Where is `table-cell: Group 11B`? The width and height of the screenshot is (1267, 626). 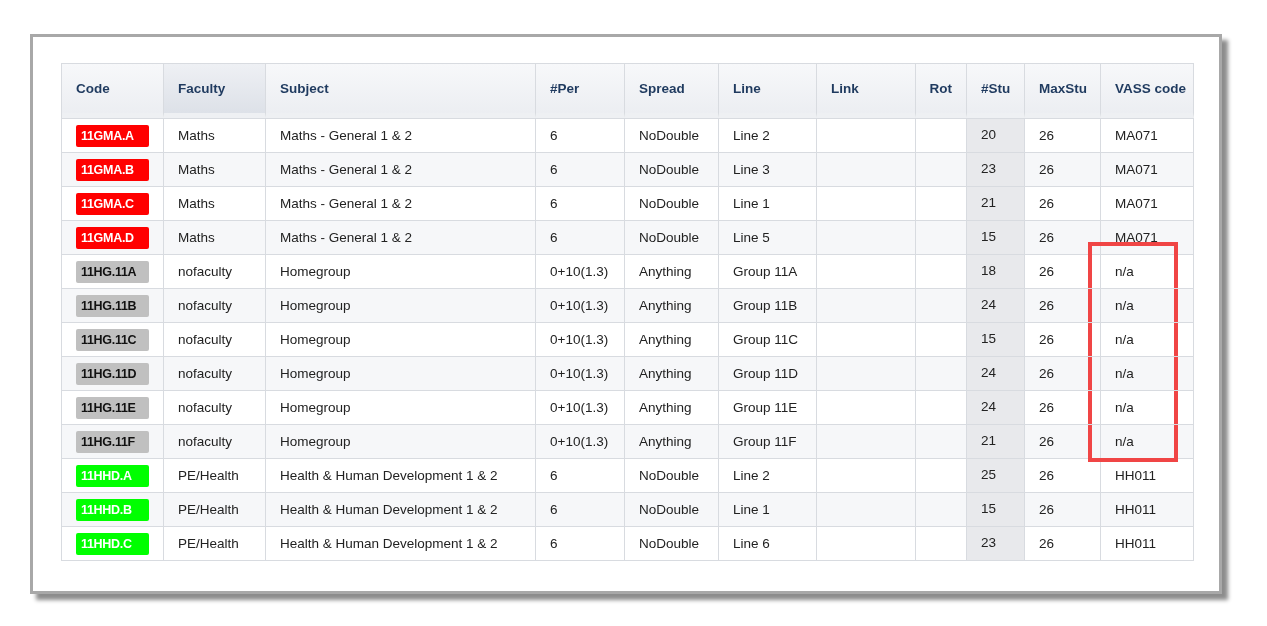
table-cell: Group 11B is located at coordinates (768, 305).